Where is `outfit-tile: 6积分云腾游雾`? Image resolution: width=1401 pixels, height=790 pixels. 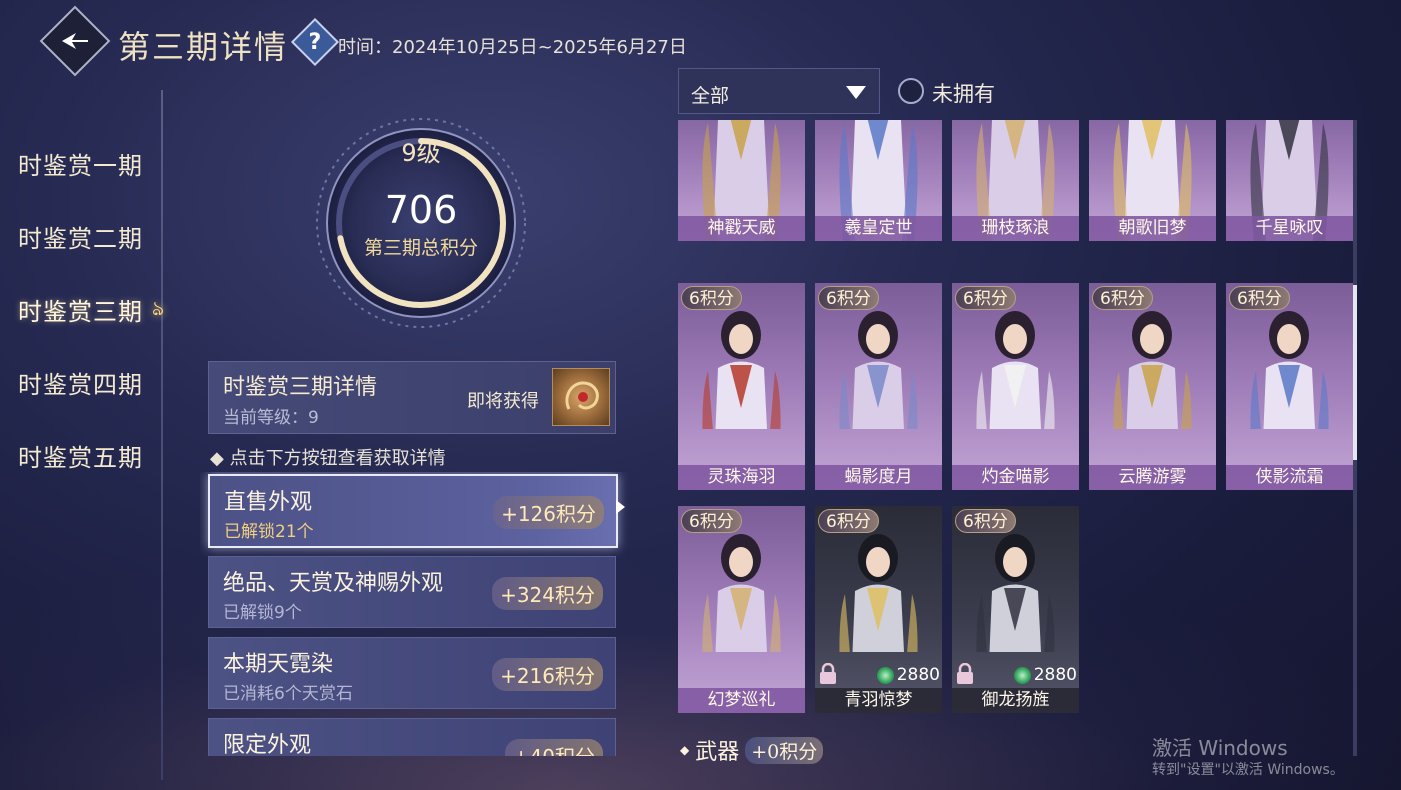
outfit-tile: 6积分云腾游雾 is located at coordinates (1152, 386).